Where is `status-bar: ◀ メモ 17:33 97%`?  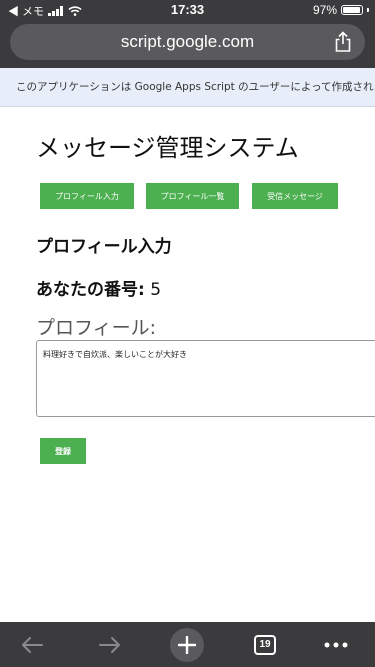
status-bar: ◀ メモ 17:33 97% is located at coordinates (187, 10).